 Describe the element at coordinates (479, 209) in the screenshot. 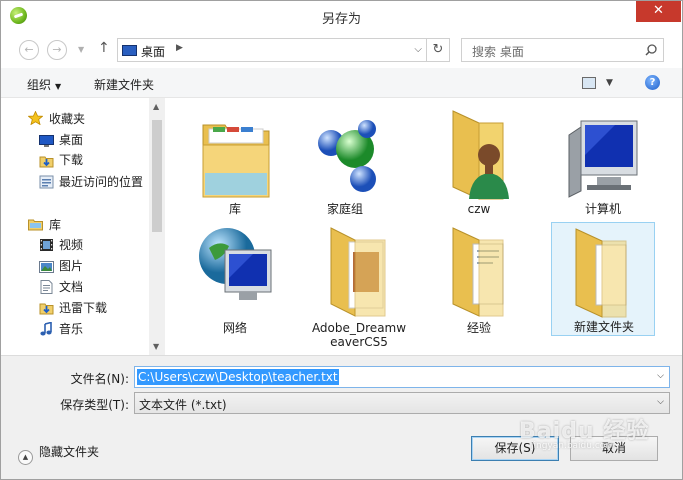

I see `file-item-label: czw` at that location.